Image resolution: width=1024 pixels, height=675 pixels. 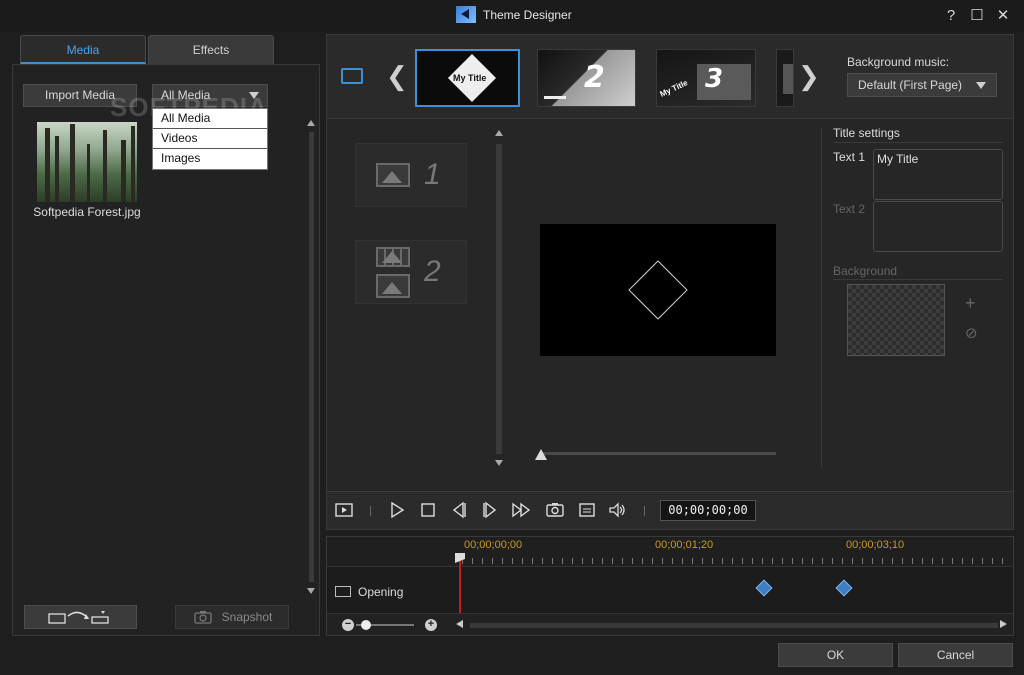 I want to click on title-track-icon, so click(x=343, y=591).